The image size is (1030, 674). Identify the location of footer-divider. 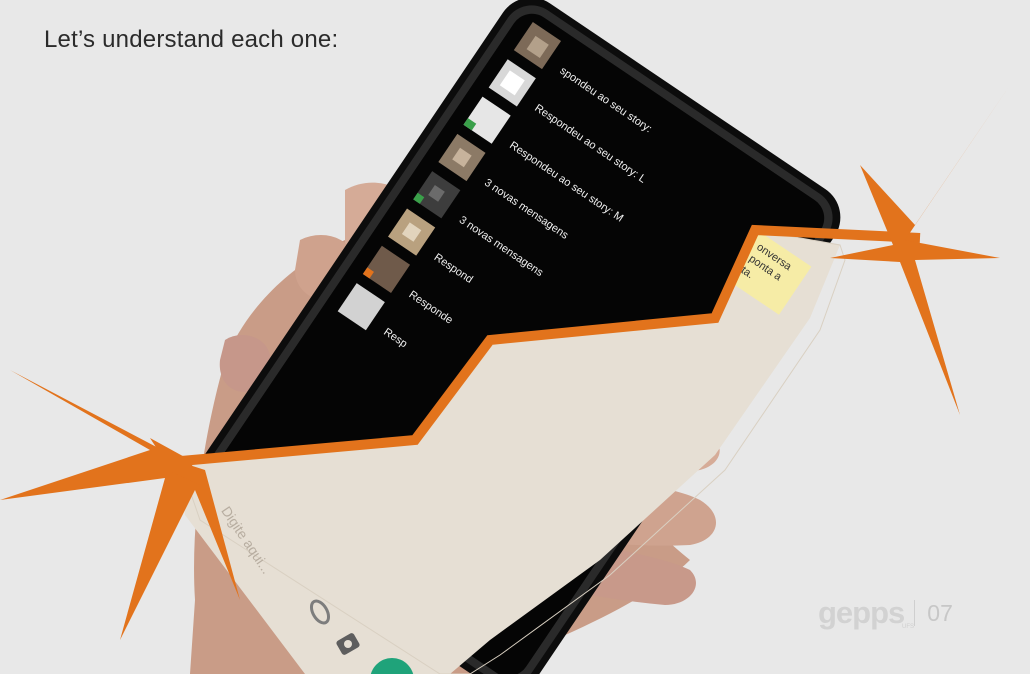
(915, 613).